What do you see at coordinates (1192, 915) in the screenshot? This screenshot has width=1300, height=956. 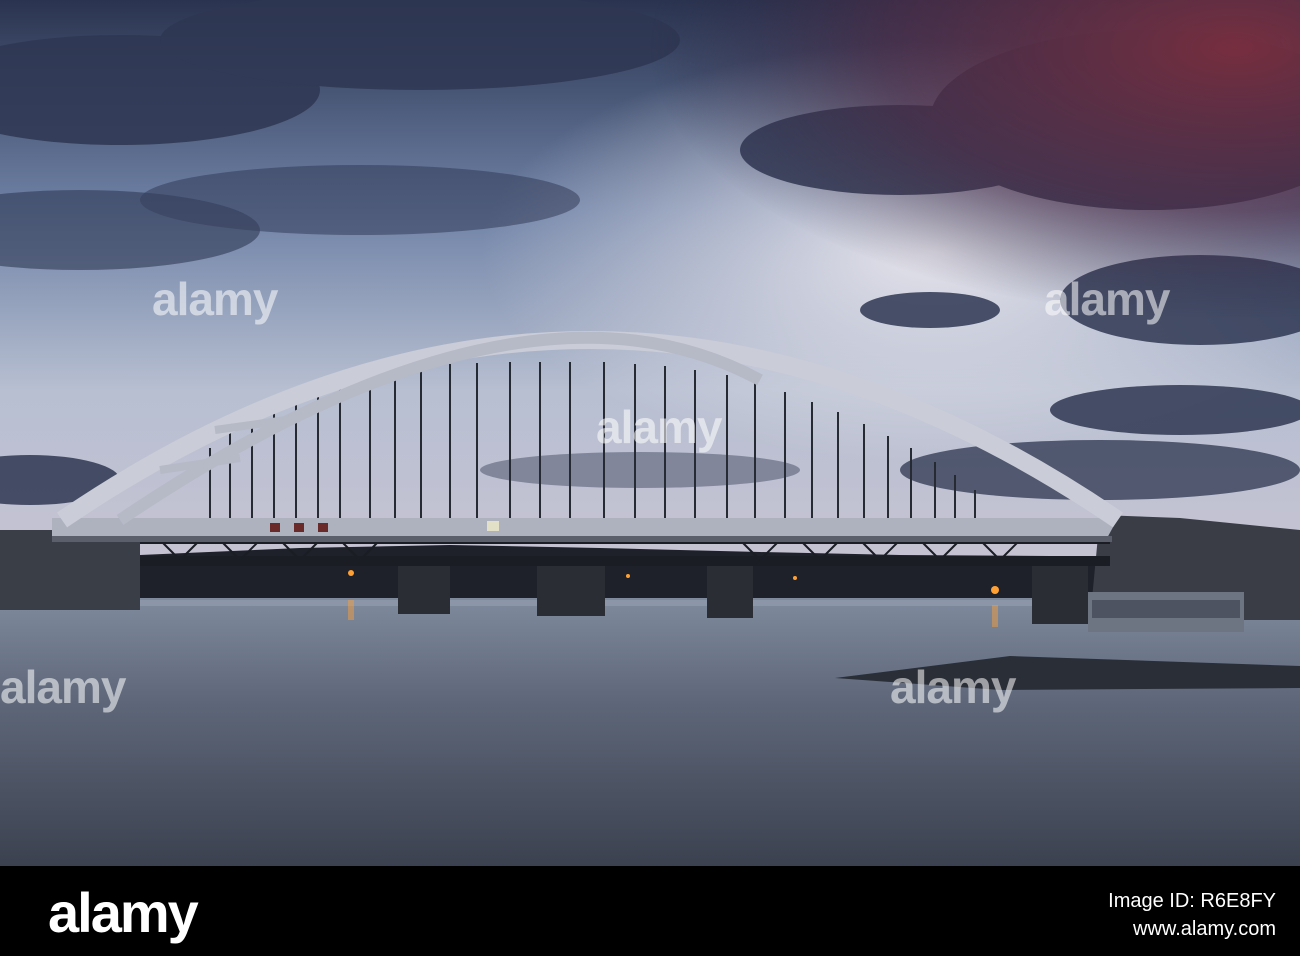 I see `footer-info: Image ID: R6E8FY www.alamy.com` at bounding box center [1192, 915].